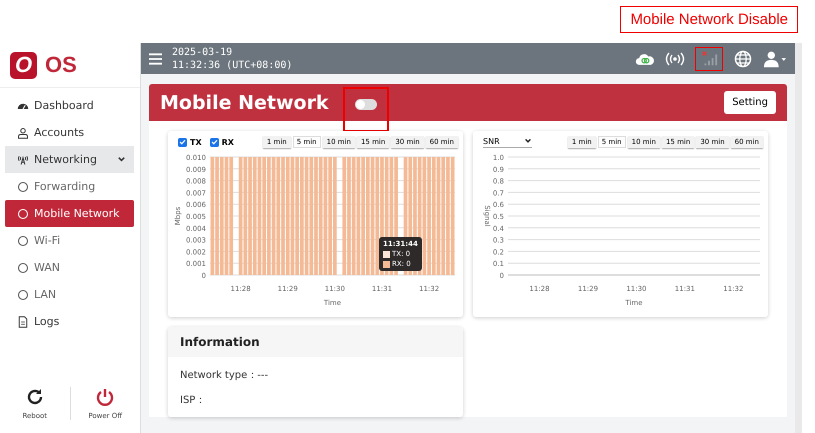  I want to click on metric-select: SNR, so click(507, 142).